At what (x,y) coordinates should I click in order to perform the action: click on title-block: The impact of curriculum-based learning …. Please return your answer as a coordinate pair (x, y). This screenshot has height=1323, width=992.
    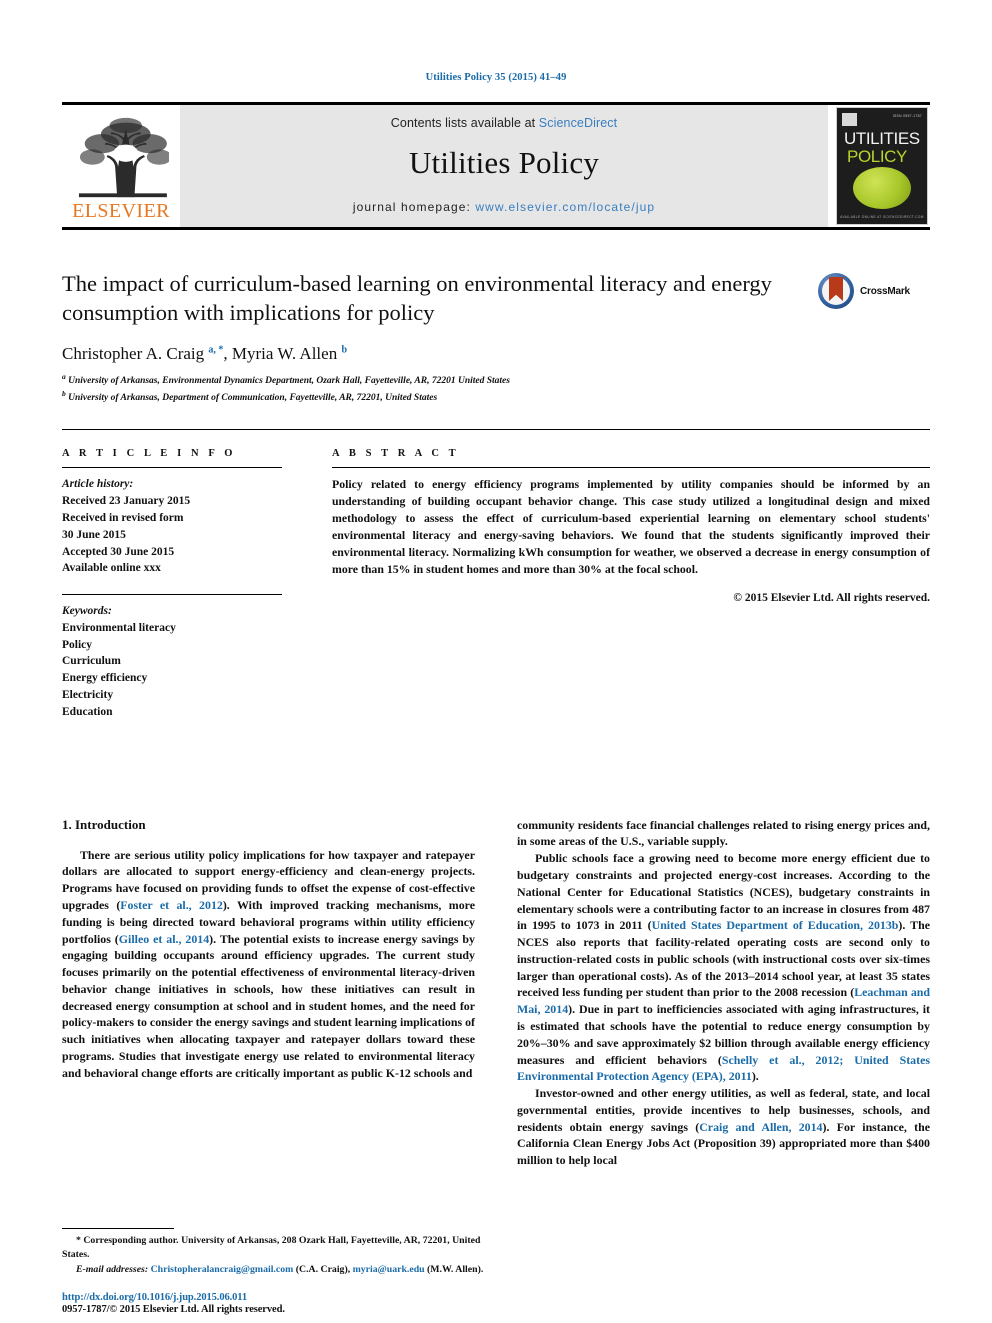
    Looking at the image, I should click on (496, 337).